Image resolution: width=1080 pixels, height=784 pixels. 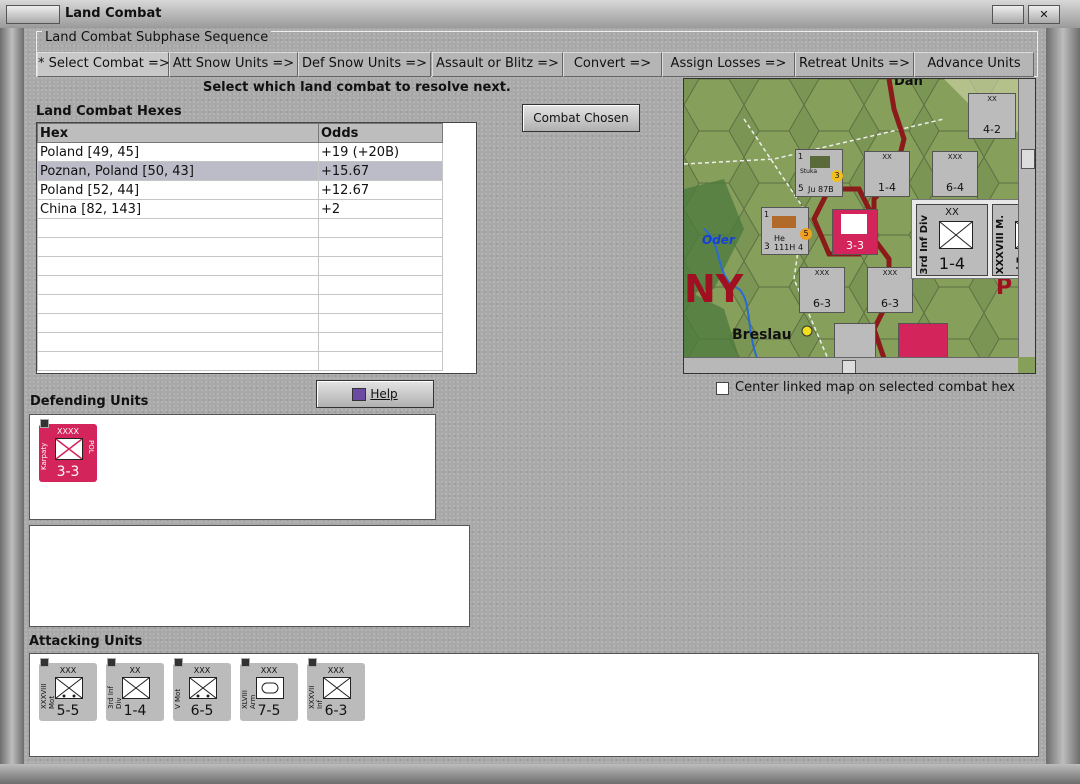 What do you see at coordinates (819, 173) in the screenshot?
I see `map-counter-stuka: 1 Stuka 5 Ju 87B 3` at bounding box center [819, 173].